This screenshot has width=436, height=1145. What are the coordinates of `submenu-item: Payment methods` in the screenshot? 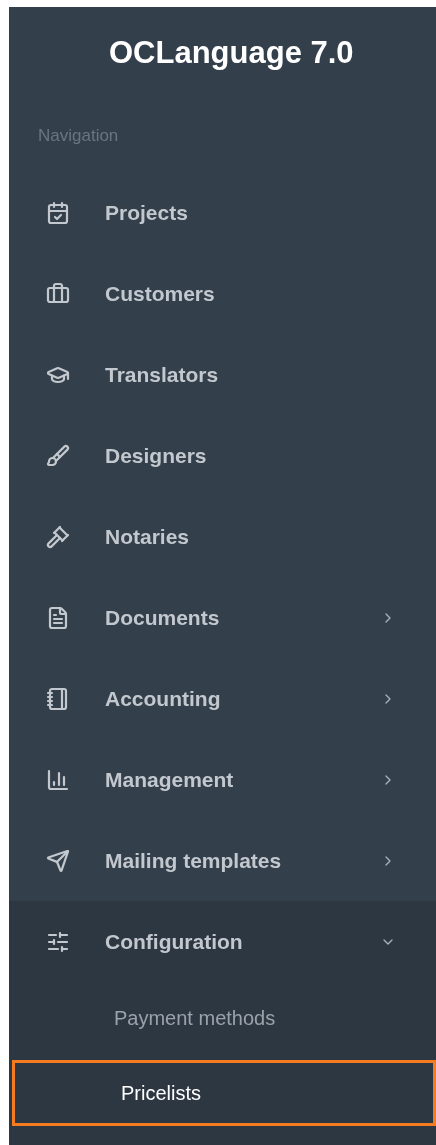 It's located at (222, 1018).